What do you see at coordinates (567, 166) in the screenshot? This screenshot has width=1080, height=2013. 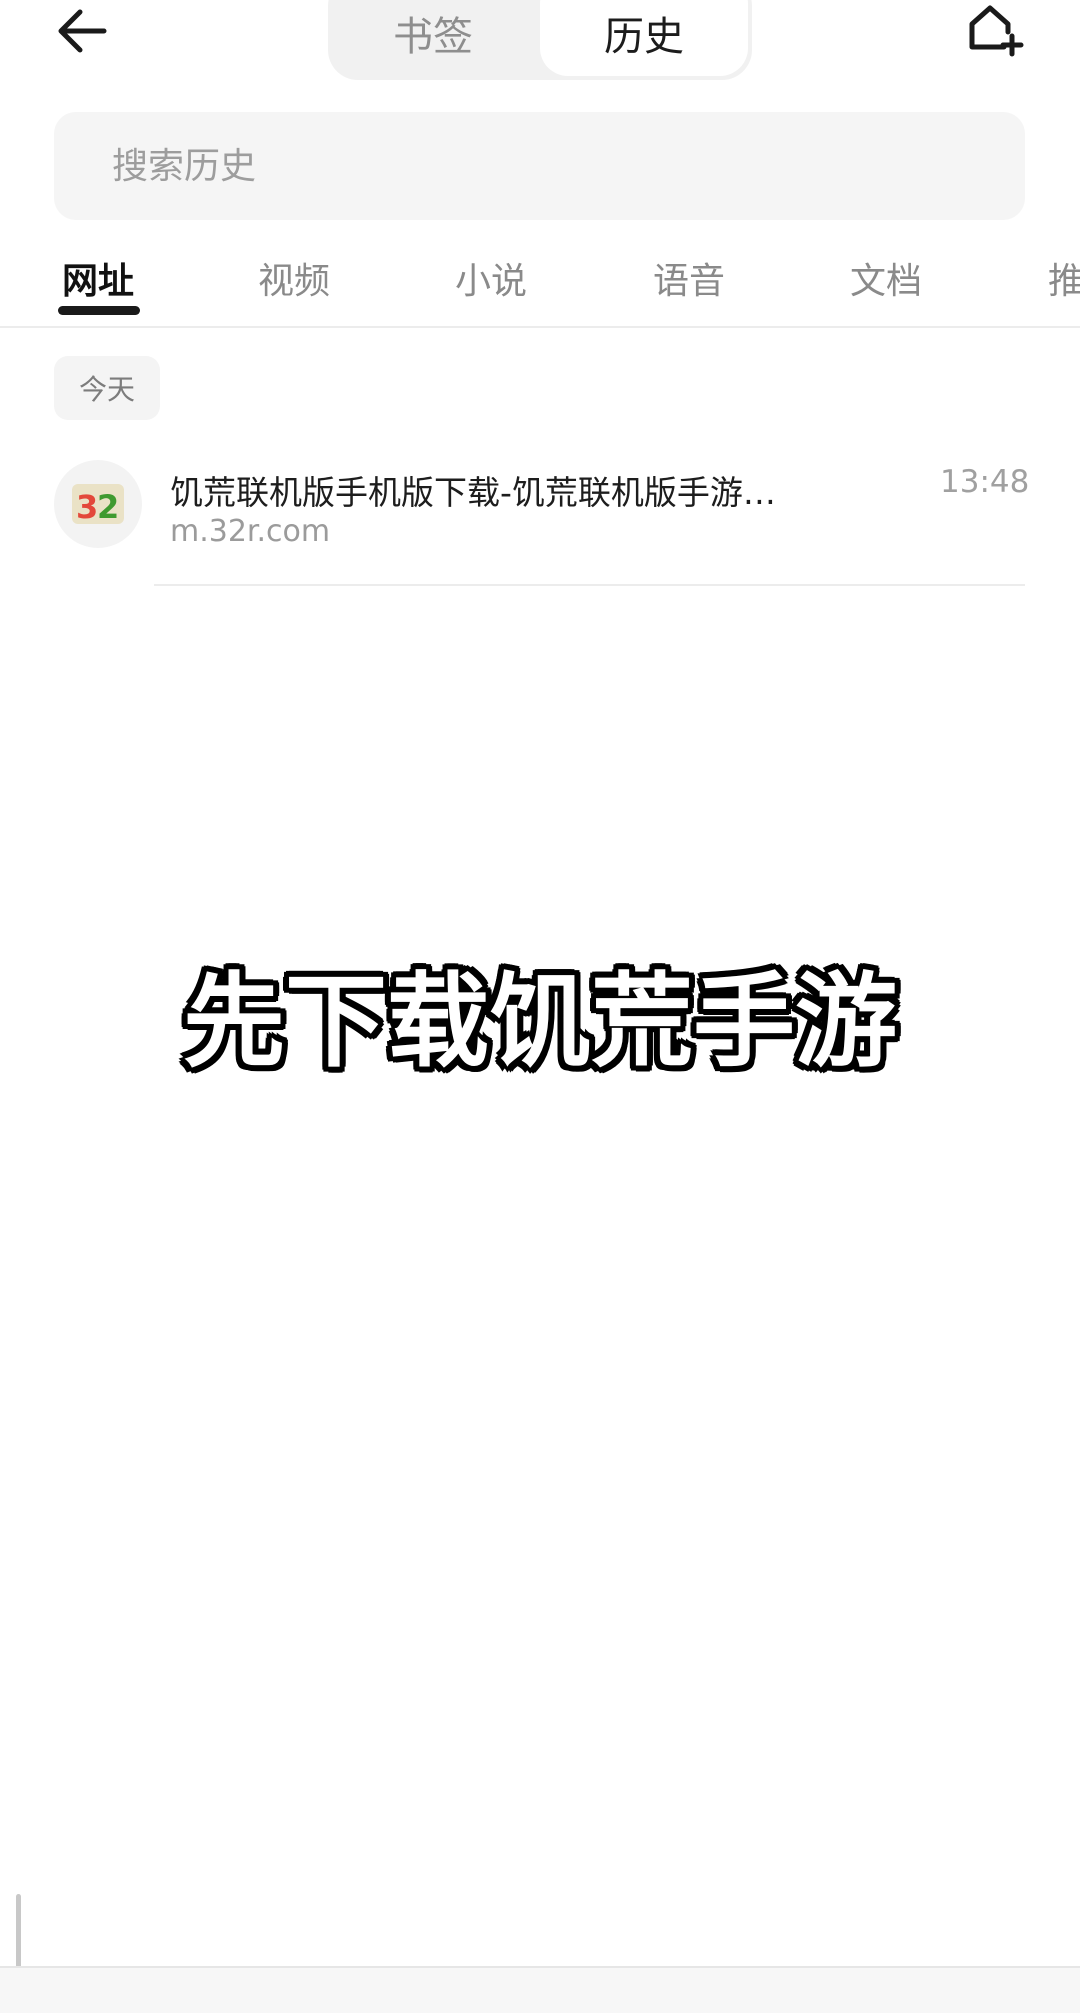 I see `search-input` at bounding box center [567, 166].